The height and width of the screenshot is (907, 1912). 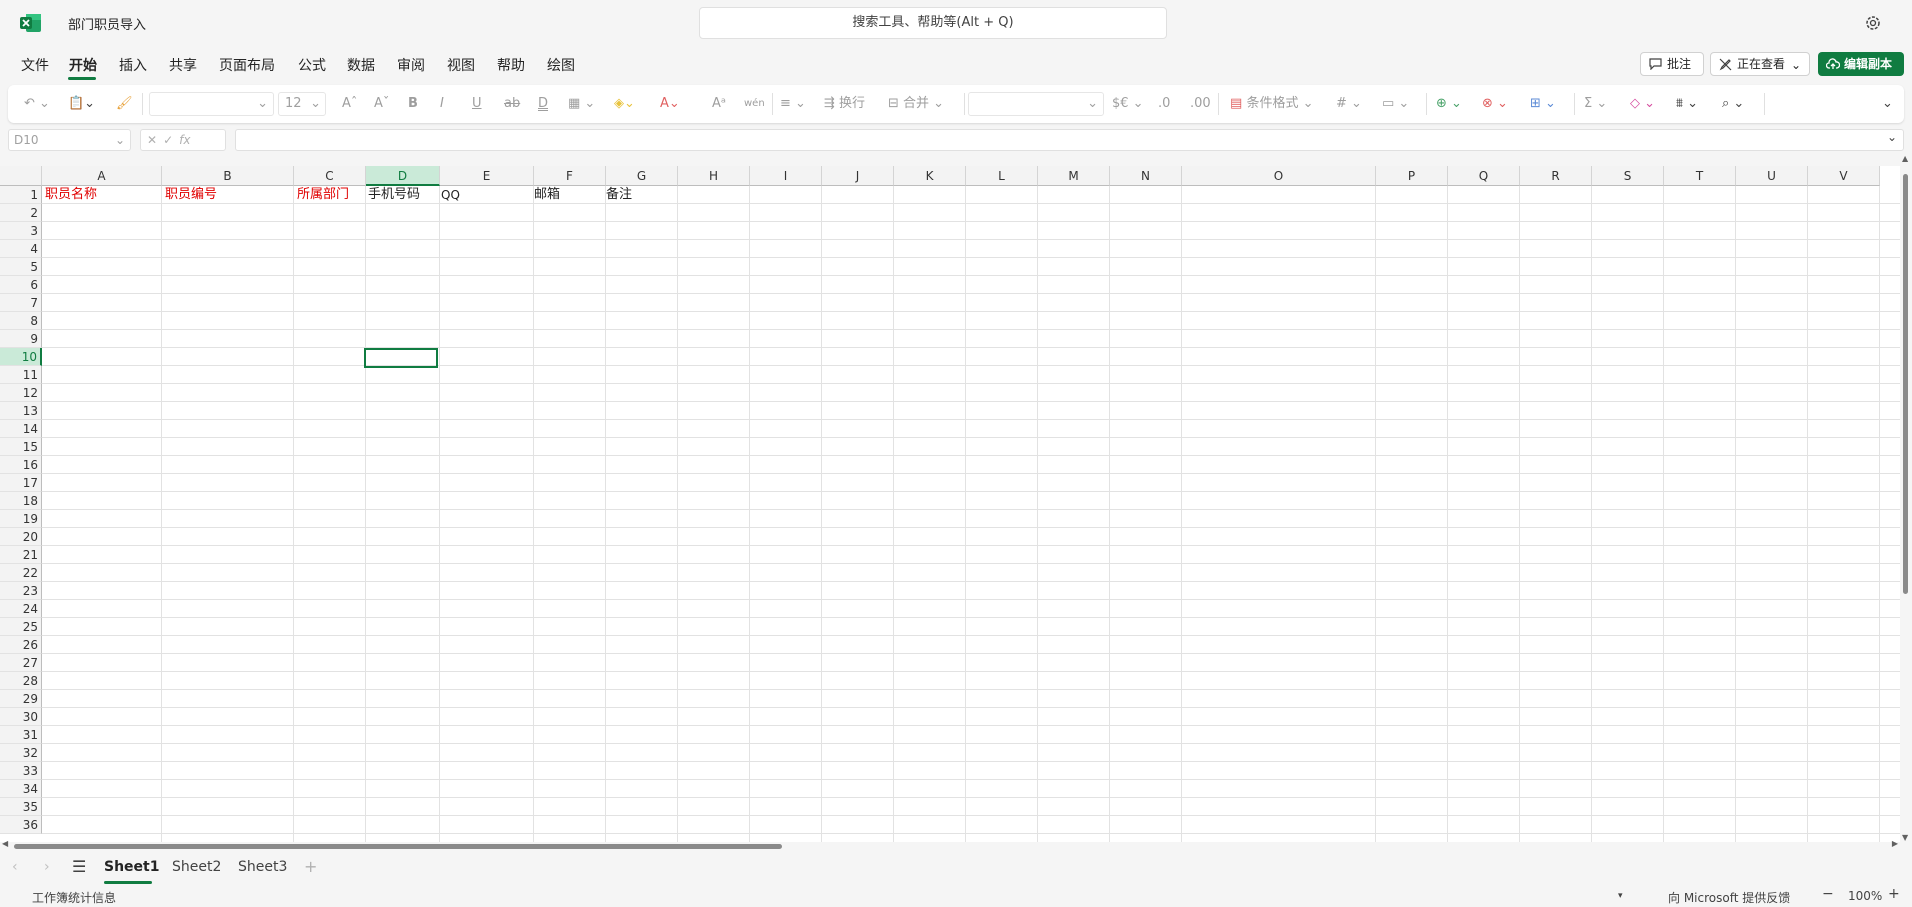 What do you see at coordinates (21, 176) in the screenshot?
I see `select-all-corner` at bounding box center [21, 176].